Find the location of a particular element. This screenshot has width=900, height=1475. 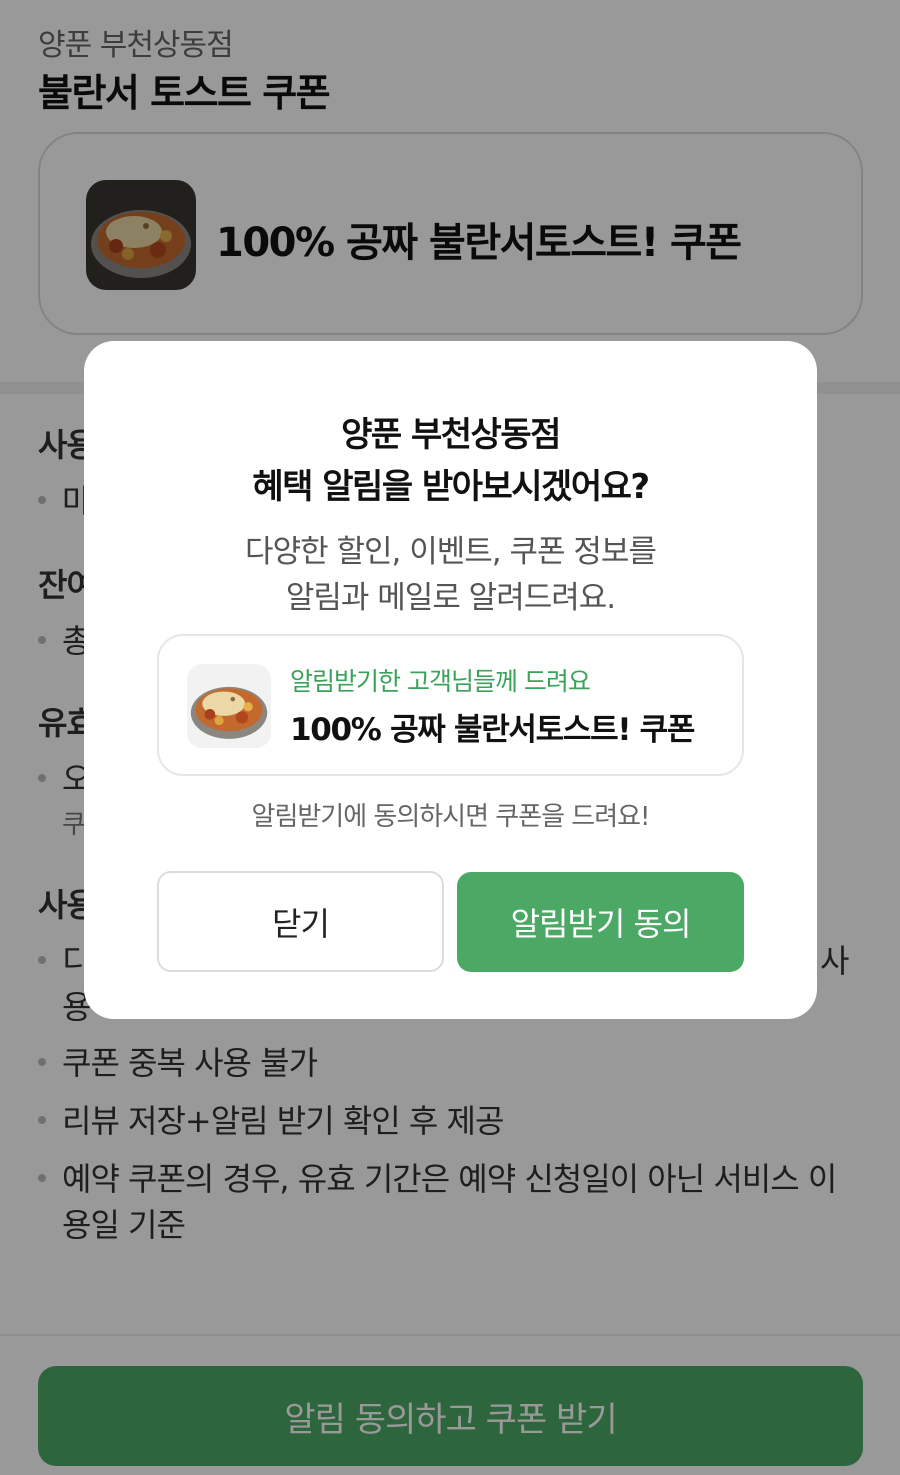

benefit-kicker-text: 알림받기한 고객님들께 드려요 is located at coordinates (440, 681).